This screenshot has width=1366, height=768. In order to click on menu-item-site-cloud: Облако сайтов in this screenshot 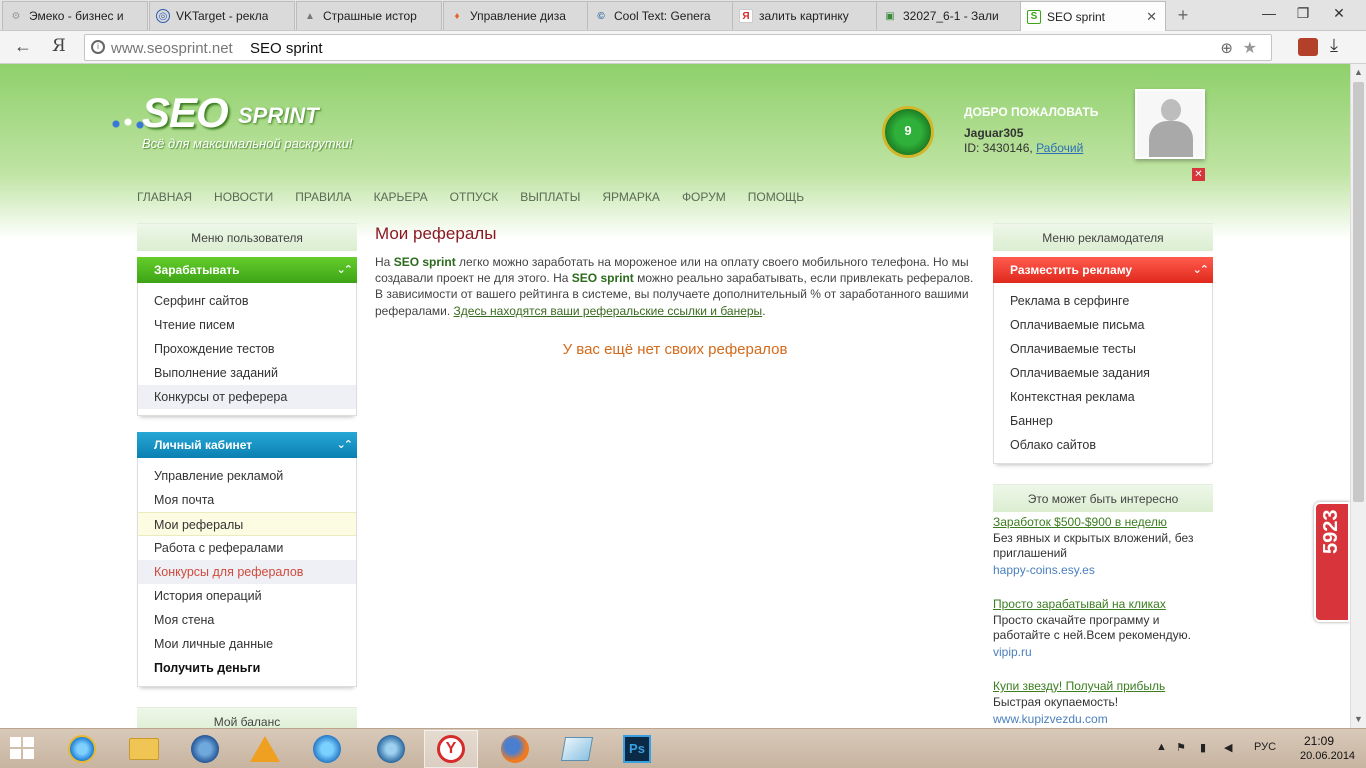, I will do `click(1103, 445)`.